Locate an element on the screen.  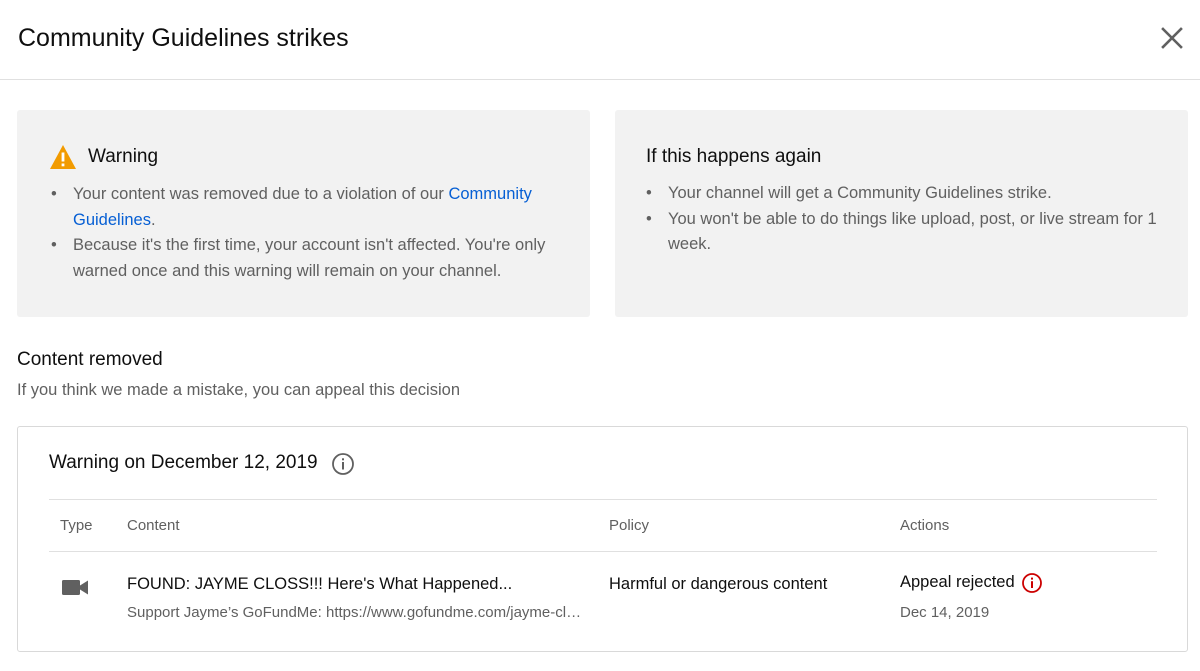
appeal-status: Appeal rejected is located at coordinates (957, 582).